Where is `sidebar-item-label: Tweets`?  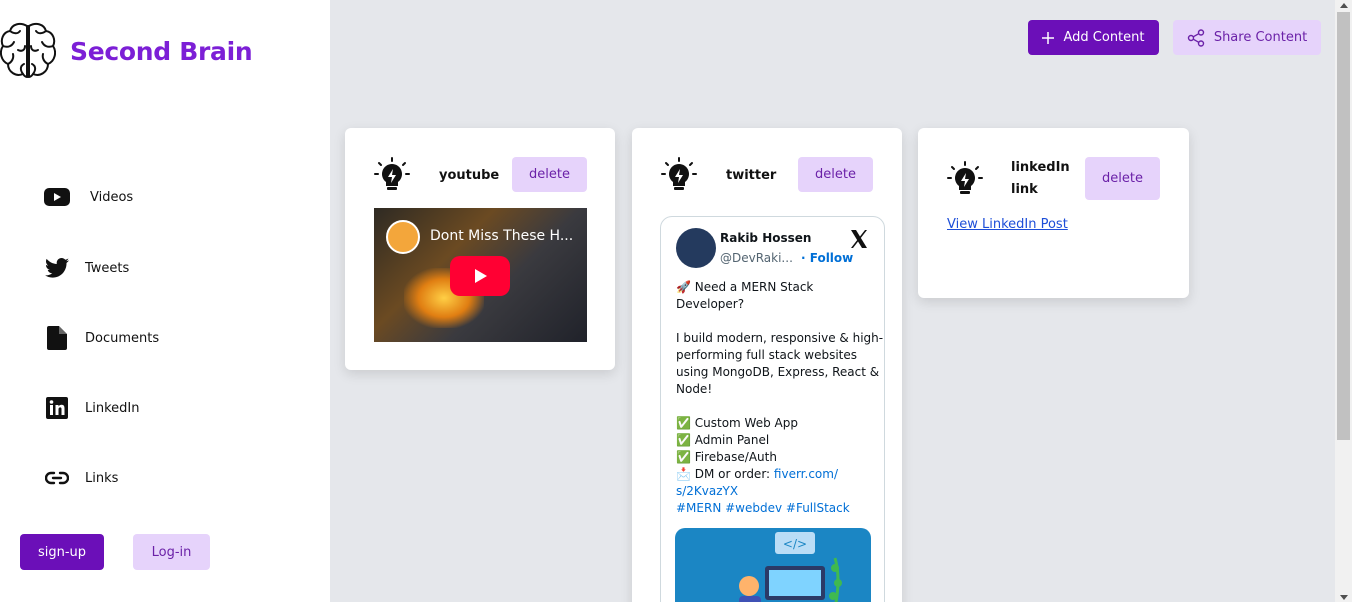 sidebar-item-label: Tweets is located at coordinates (107, 268).